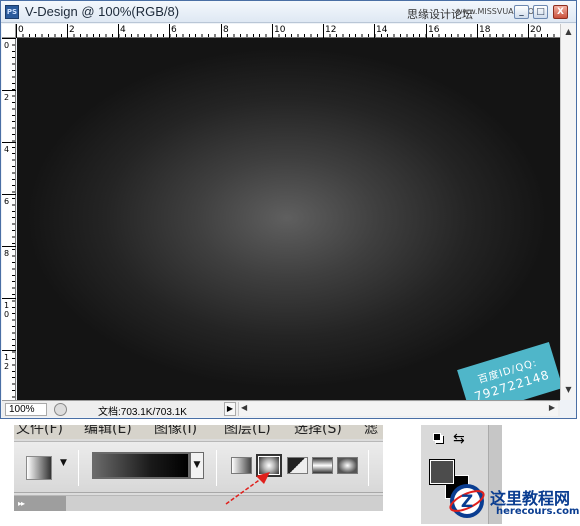 The width and height of the screenshot is (580, 526). What do you see at coordinates (12, 12) in the screenshot?
I see `photoshop-app-icon: PS` at bounding box center [12, 12].